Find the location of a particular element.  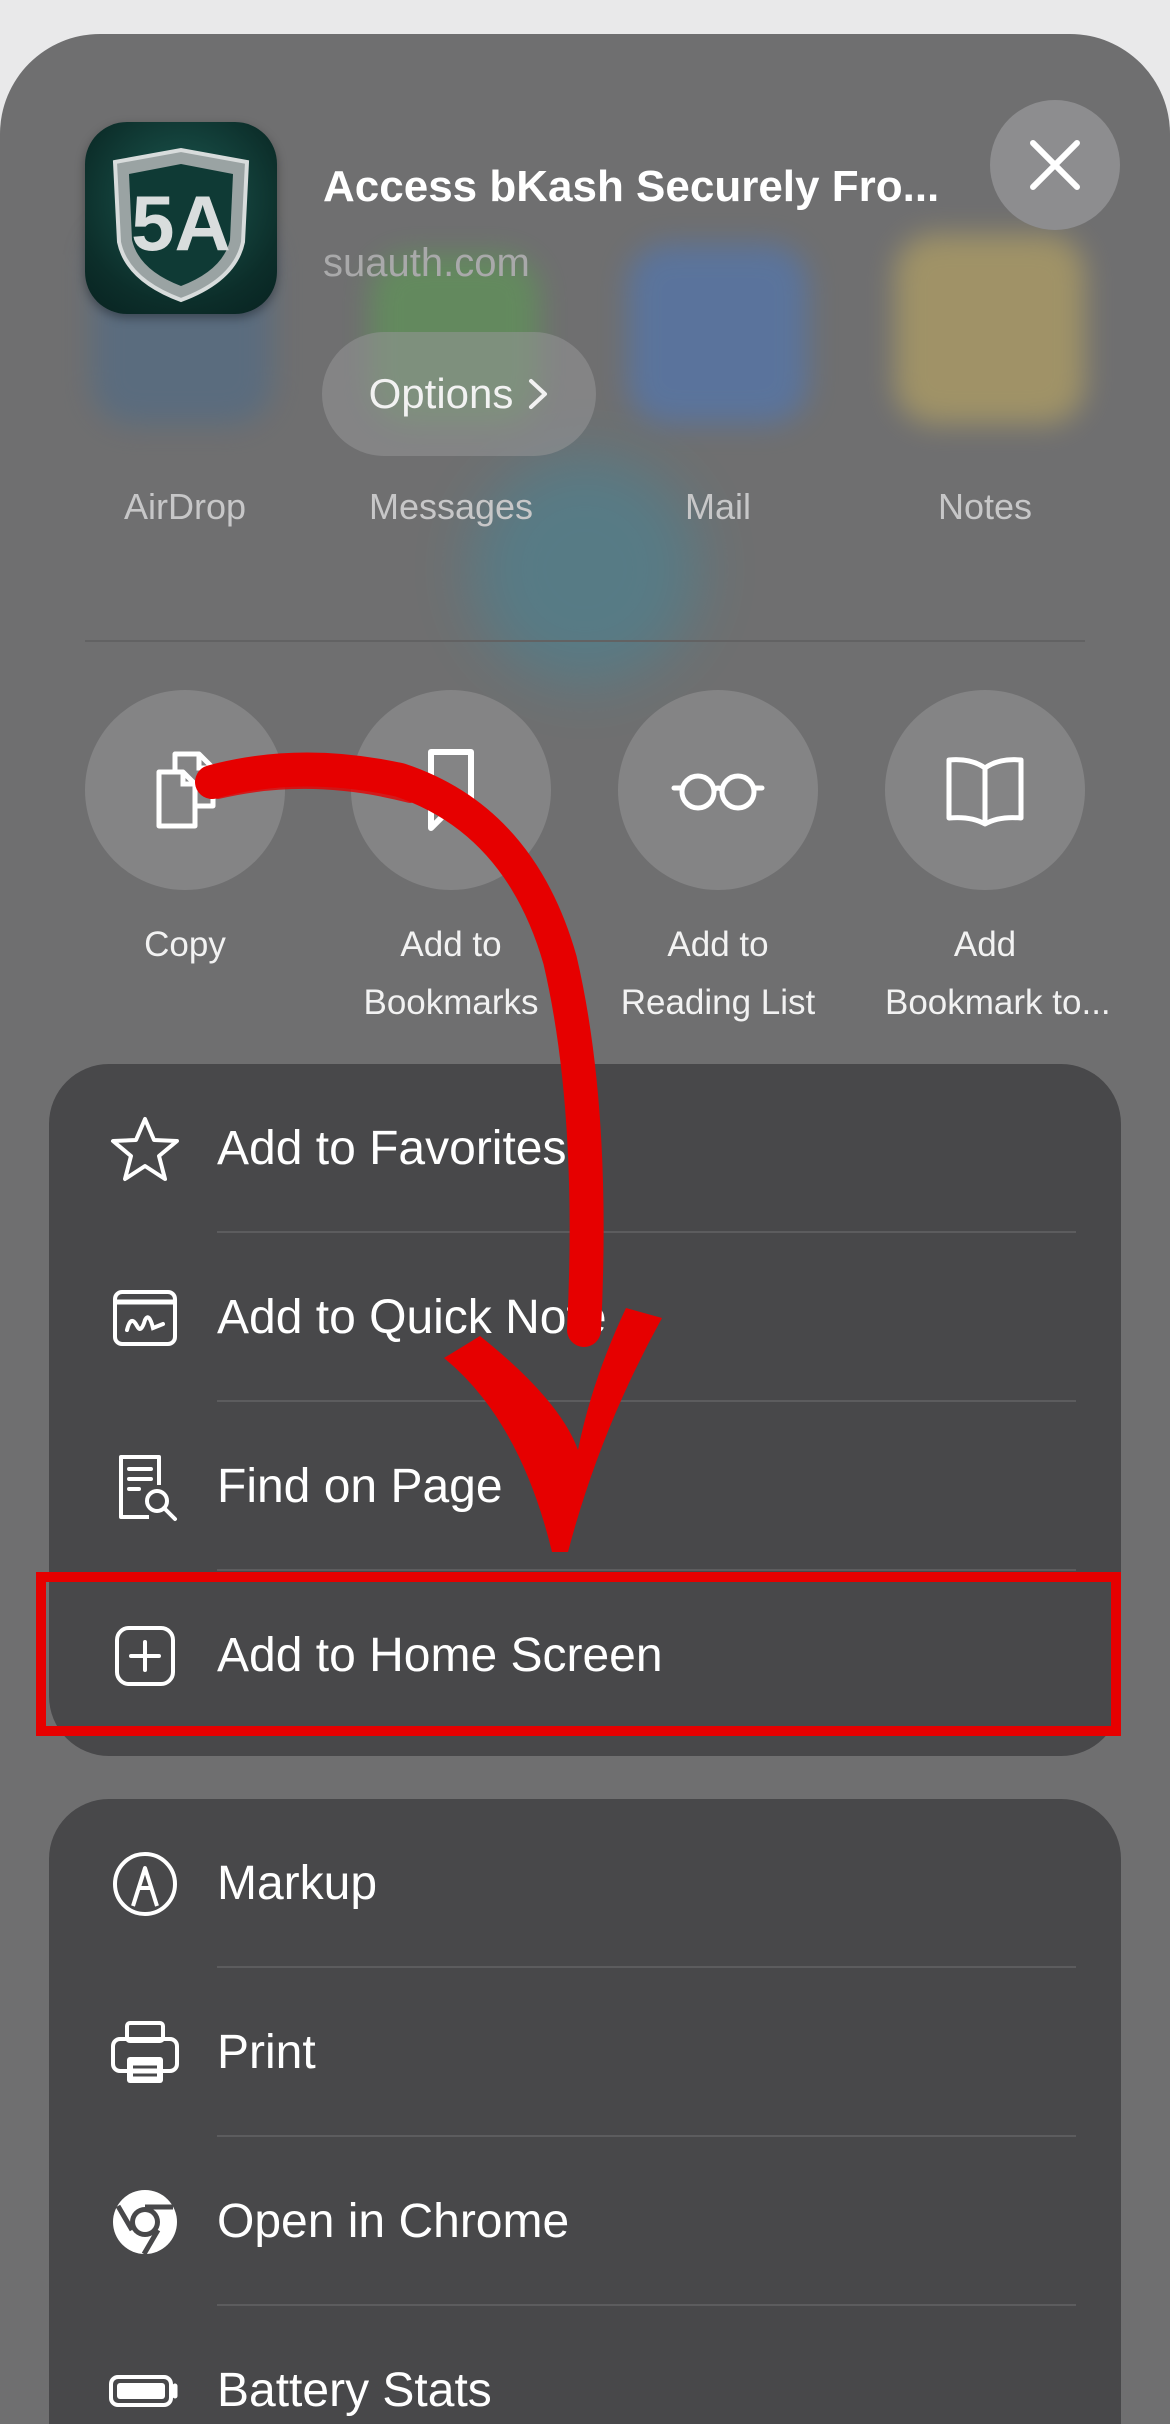

menu-item-open-in-chrome: Open in Chrome is located at coordinates (585, 2221).